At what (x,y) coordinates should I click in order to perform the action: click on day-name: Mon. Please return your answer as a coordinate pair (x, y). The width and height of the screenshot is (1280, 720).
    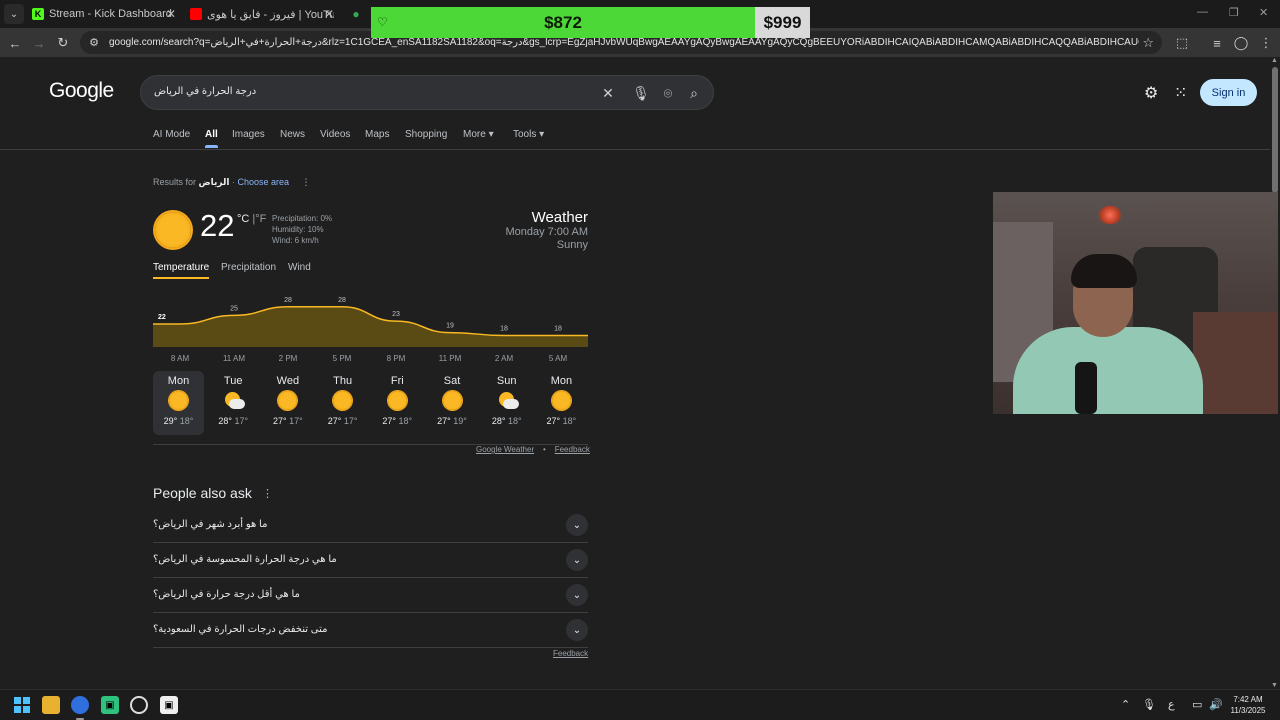
    Looking at the image, I should click on (561, 381).